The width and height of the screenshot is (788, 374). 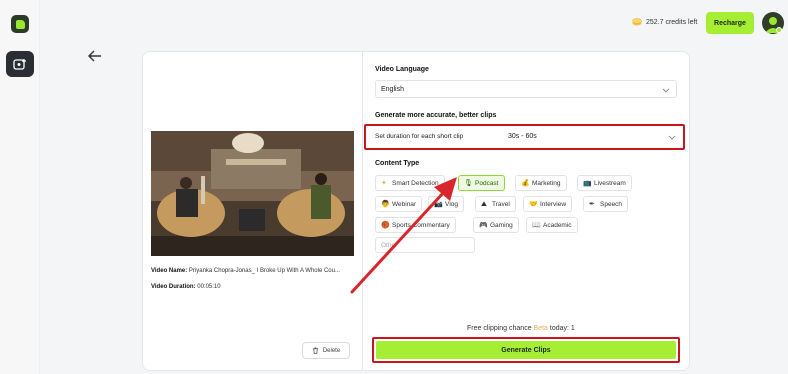 What do you see at coordinates (389, 245) in the screenshot?
I see `other-placeholder: Other` at bounding box center [389, 245].